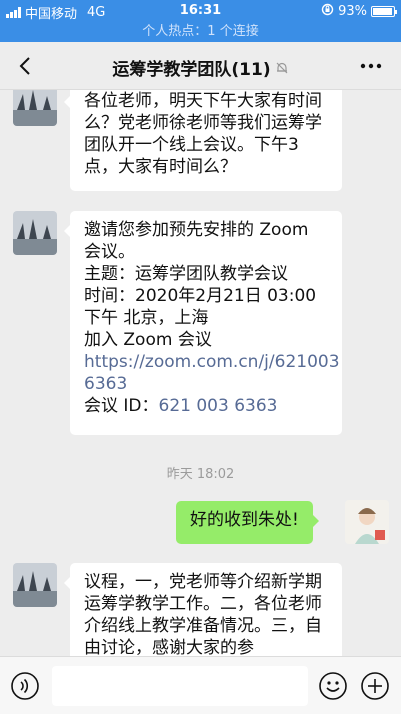 The image size is (401, 714). I want to click on zoom-link-continued: 6363, so click(206, 384).